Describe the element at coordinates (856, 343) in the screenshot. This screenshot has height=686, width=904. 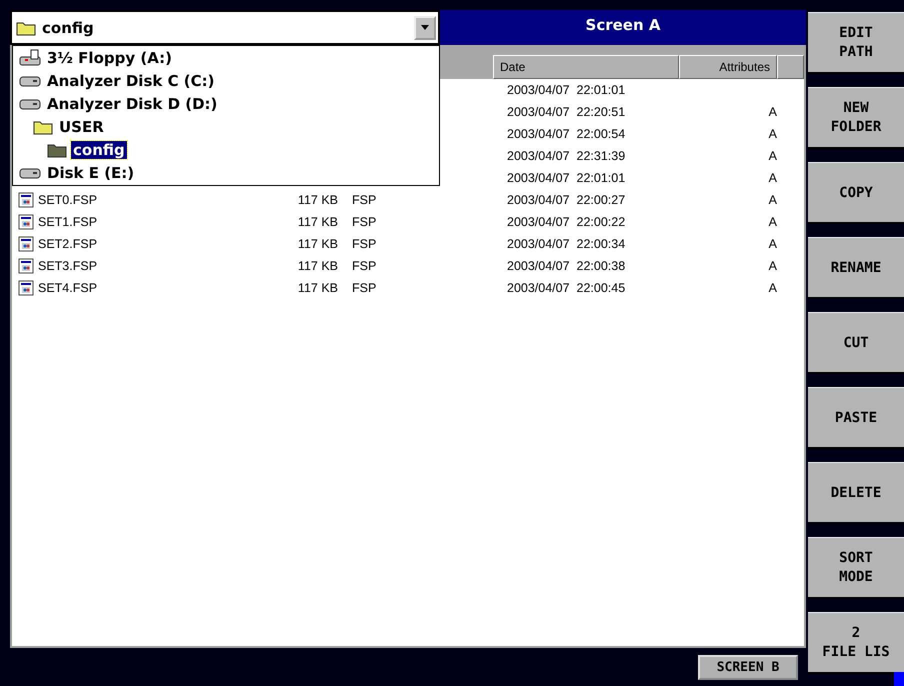
I see `softkey-button: CUT` at that location.